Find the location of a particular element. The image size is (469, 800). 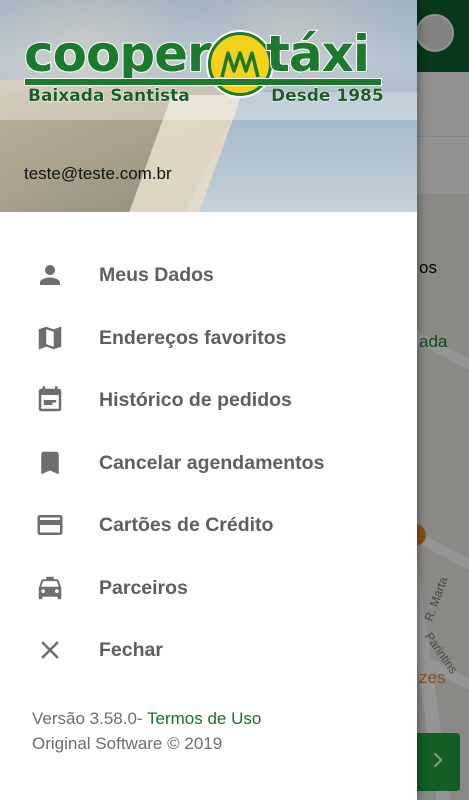

copyright-text: Original Software © 2019 is located at coordinates (127, 743).